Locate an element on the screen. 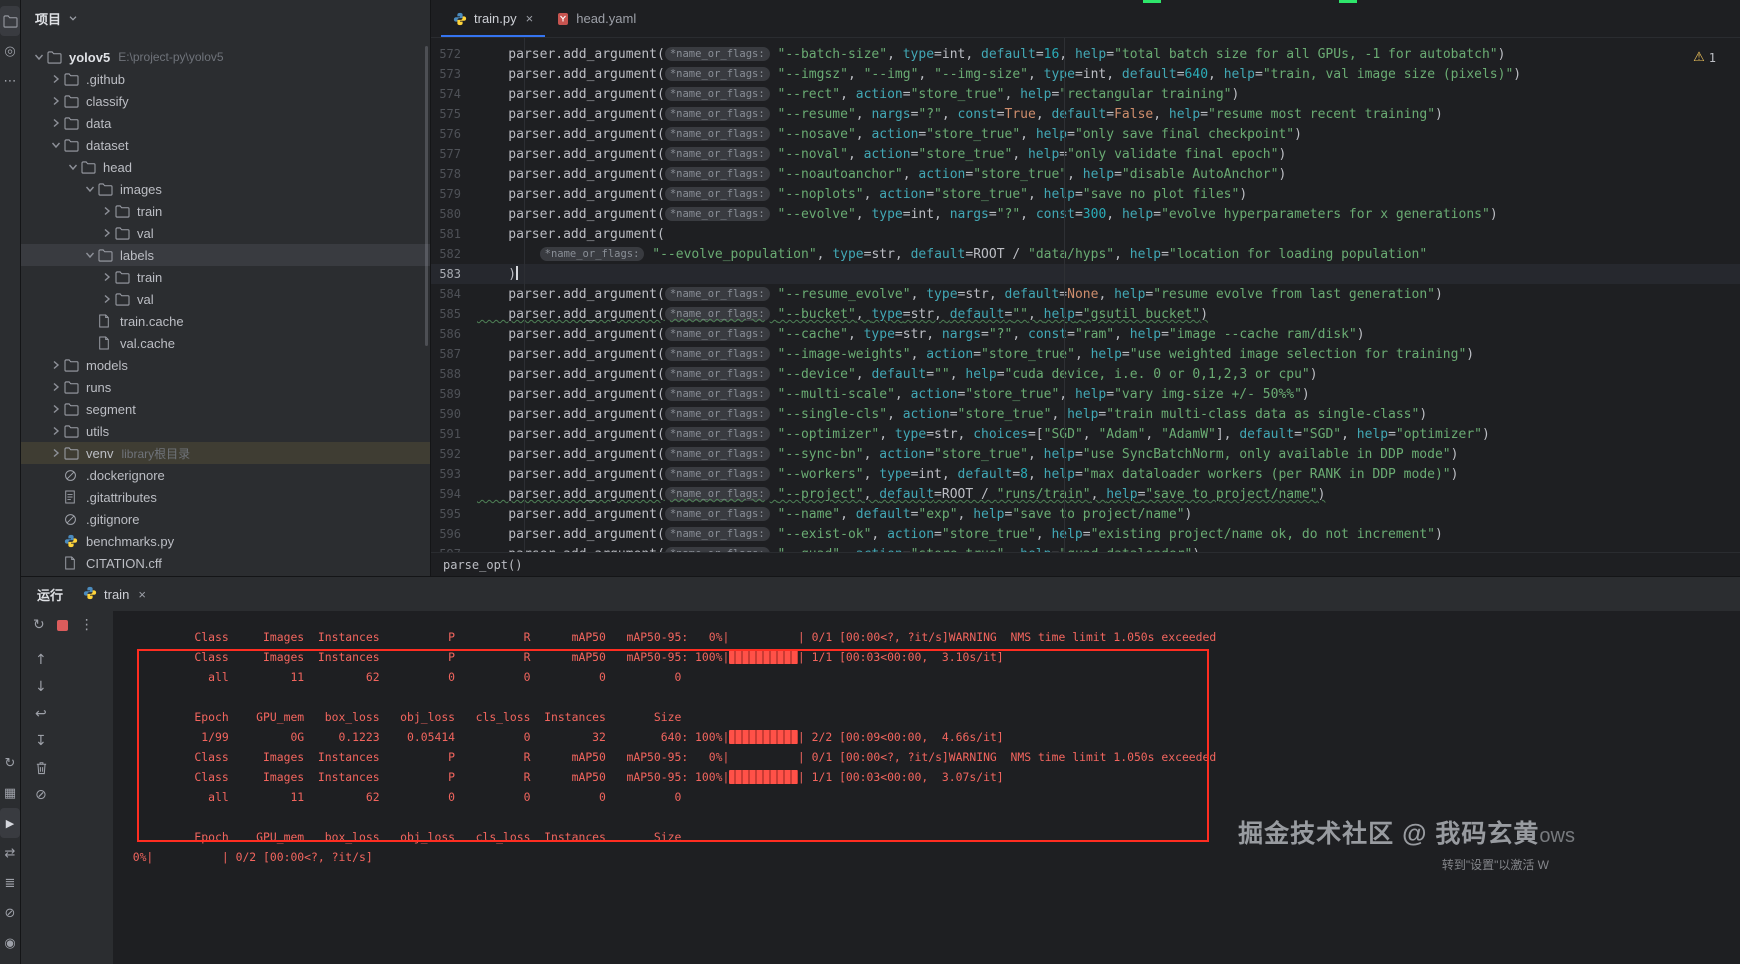 The height and width of the screenshot is (964, 1740). breadcrumb-function: parse_opt() is located at coordinates (482, 565).